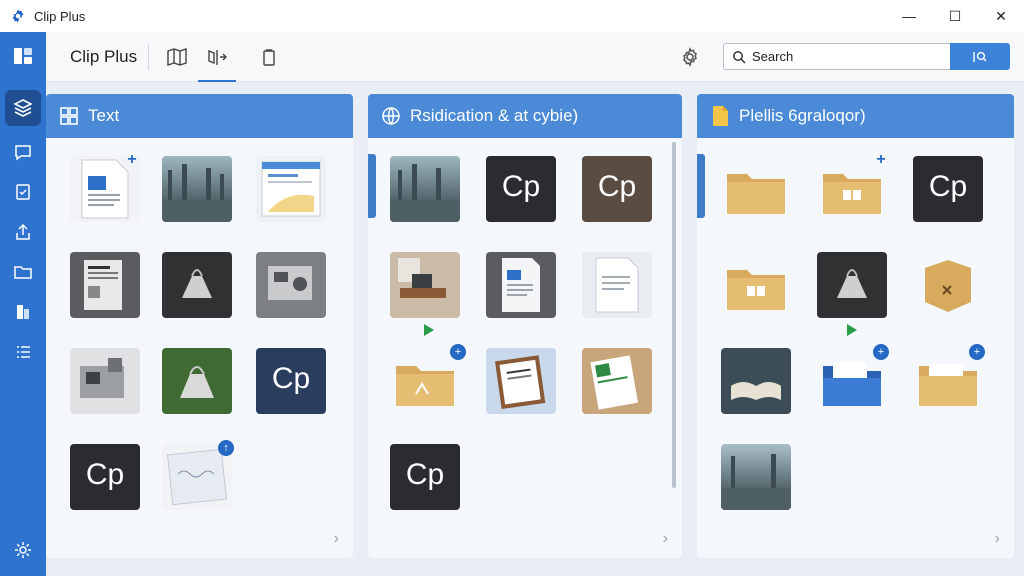 The width and height of the screenshot is (1024, 576). What do you see at coordinates (980, 56) in the screenshot?
I see `search-button` at bounding box center [980, 56].